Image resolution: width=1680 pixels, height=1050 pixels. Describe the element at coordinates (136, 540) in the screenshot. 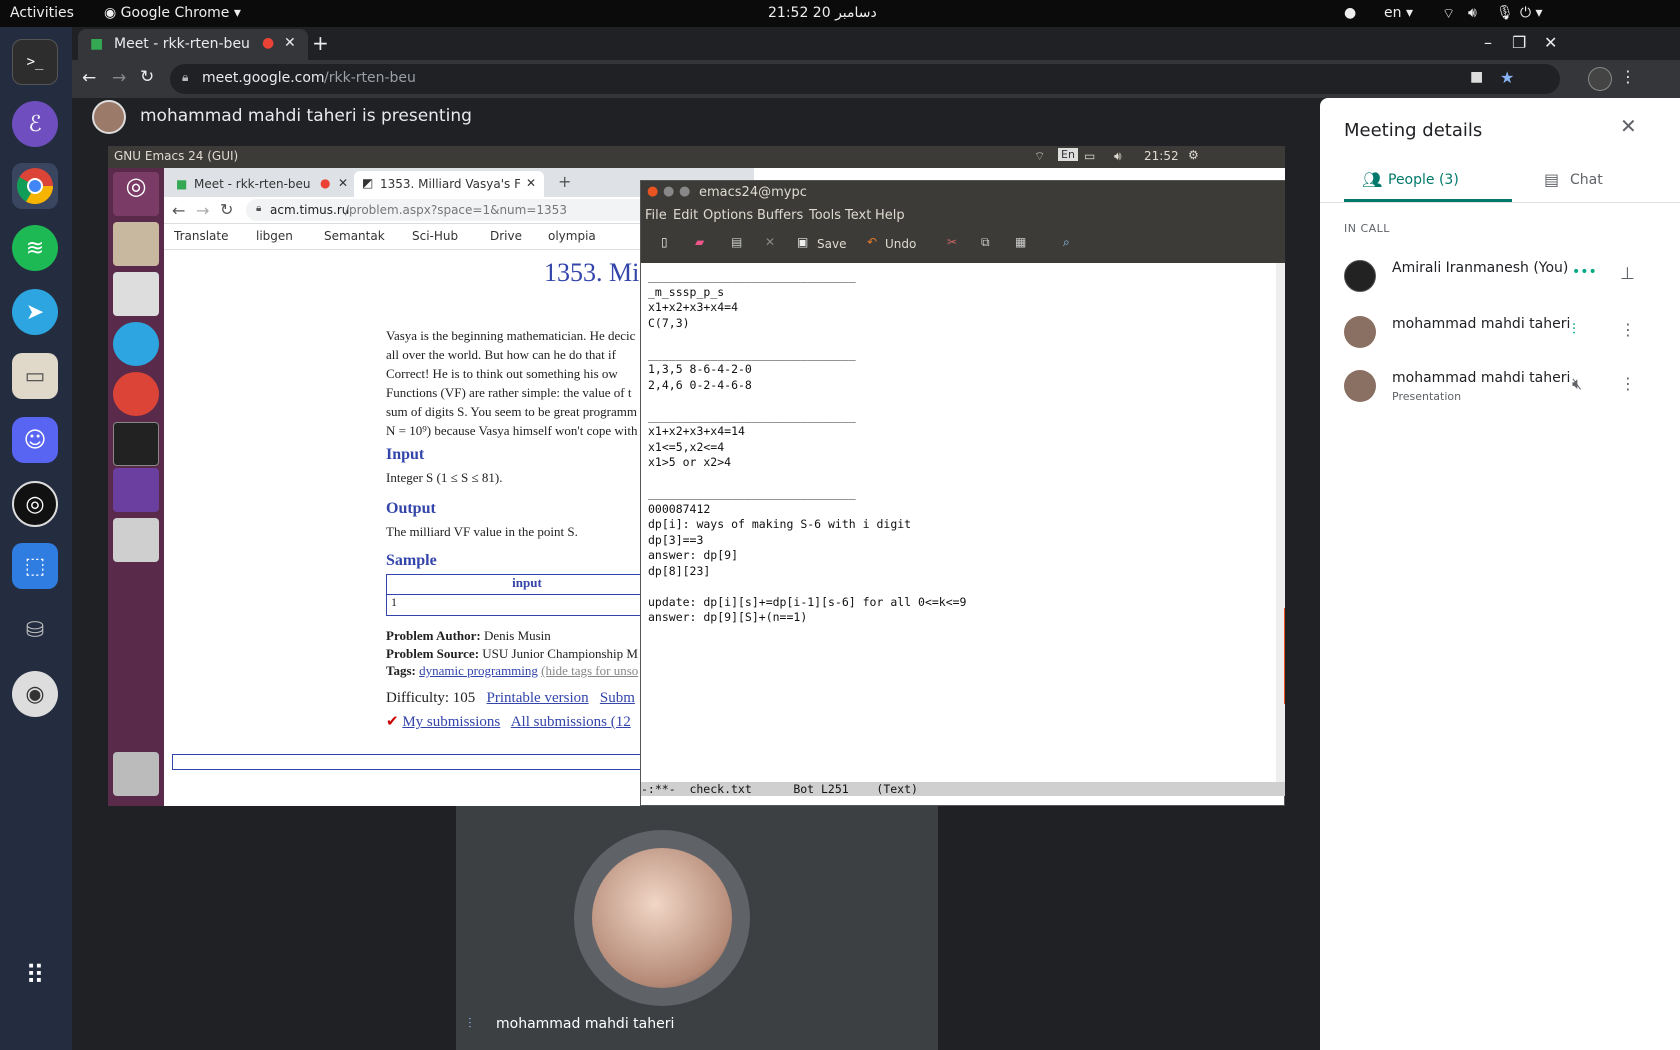

I see `drive-icon` at that location.